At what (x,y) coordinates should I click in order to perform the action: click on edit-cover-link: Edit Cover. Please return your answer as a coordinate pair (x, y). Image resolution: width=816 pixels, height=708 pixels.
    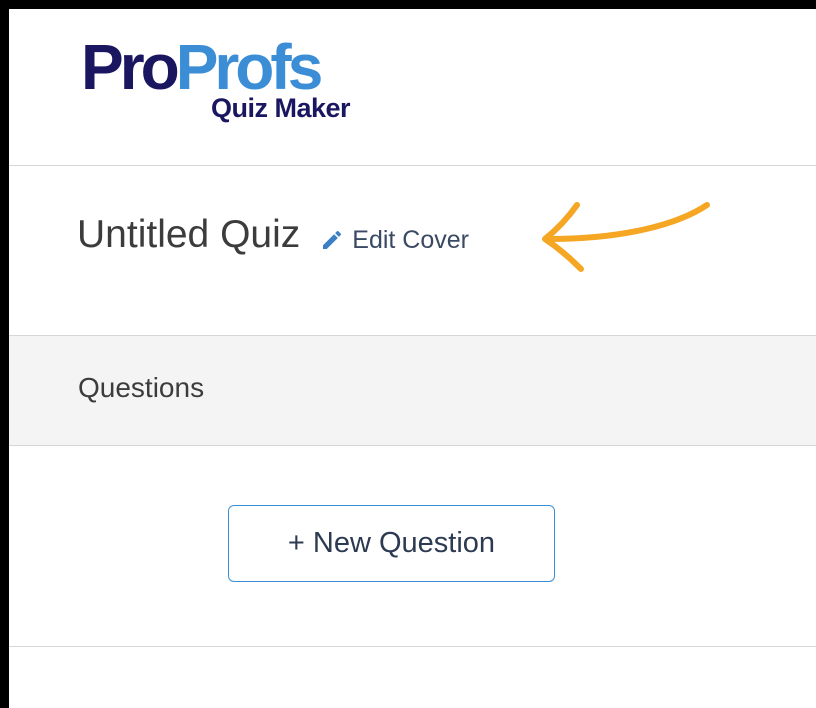
    Looking at the image, I should click on (394, 240).